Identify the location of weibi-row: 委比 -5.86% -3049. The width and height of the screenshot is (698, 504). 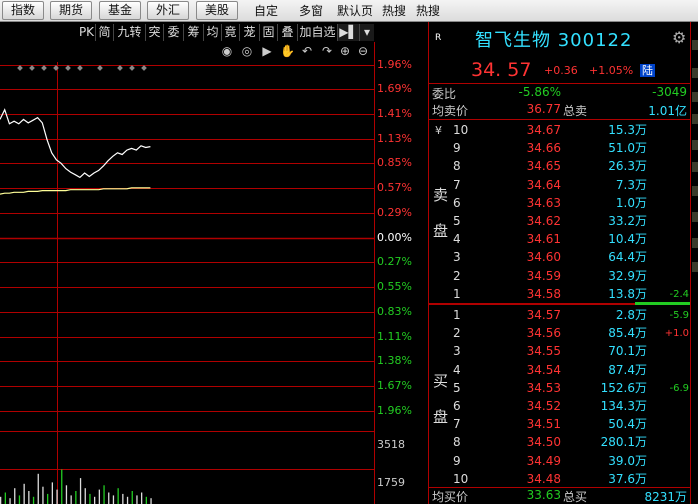
(560, 94).